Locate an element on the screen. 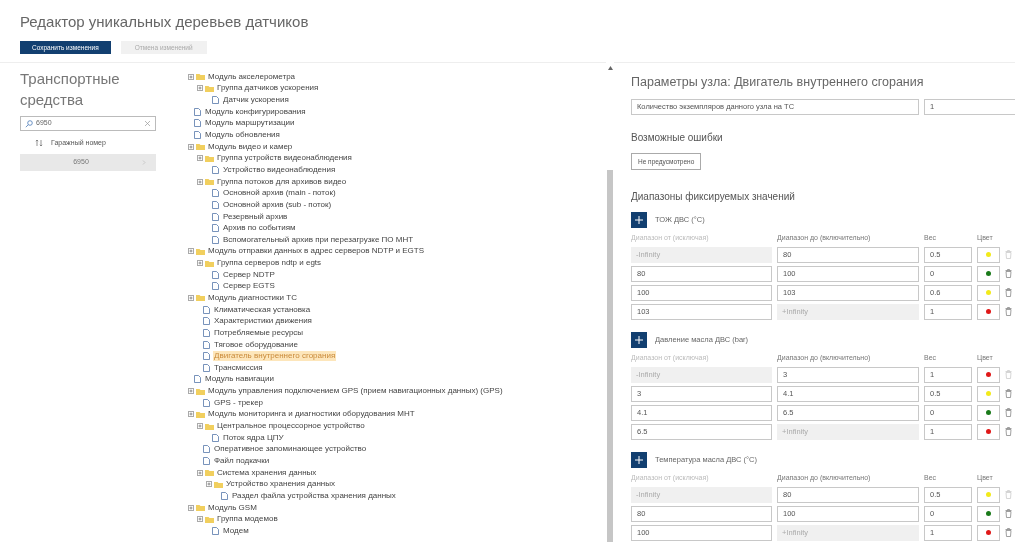 The height and width of the screenshot is (542, 1015). tree-item: Группа серверов ndtp и egts is located at coordinates (269, 263).